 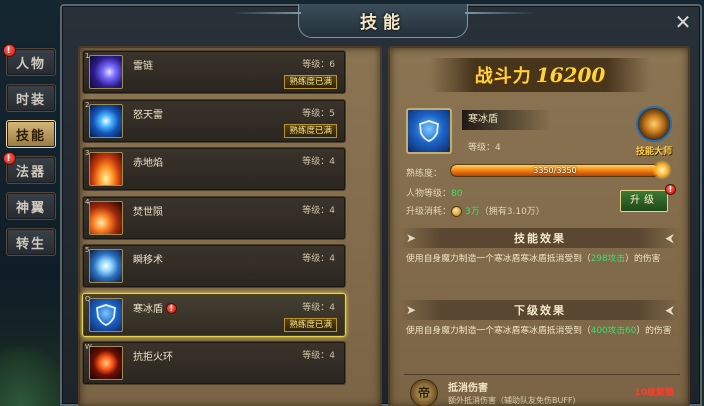 What do you see at coordinates (498, 259) in the screenshot?
I see `skill-effect-text-prefix: 使用自身魔力制造一个寒冰盾寒冰盾抵消受到（` at bounding box center [498, 259].